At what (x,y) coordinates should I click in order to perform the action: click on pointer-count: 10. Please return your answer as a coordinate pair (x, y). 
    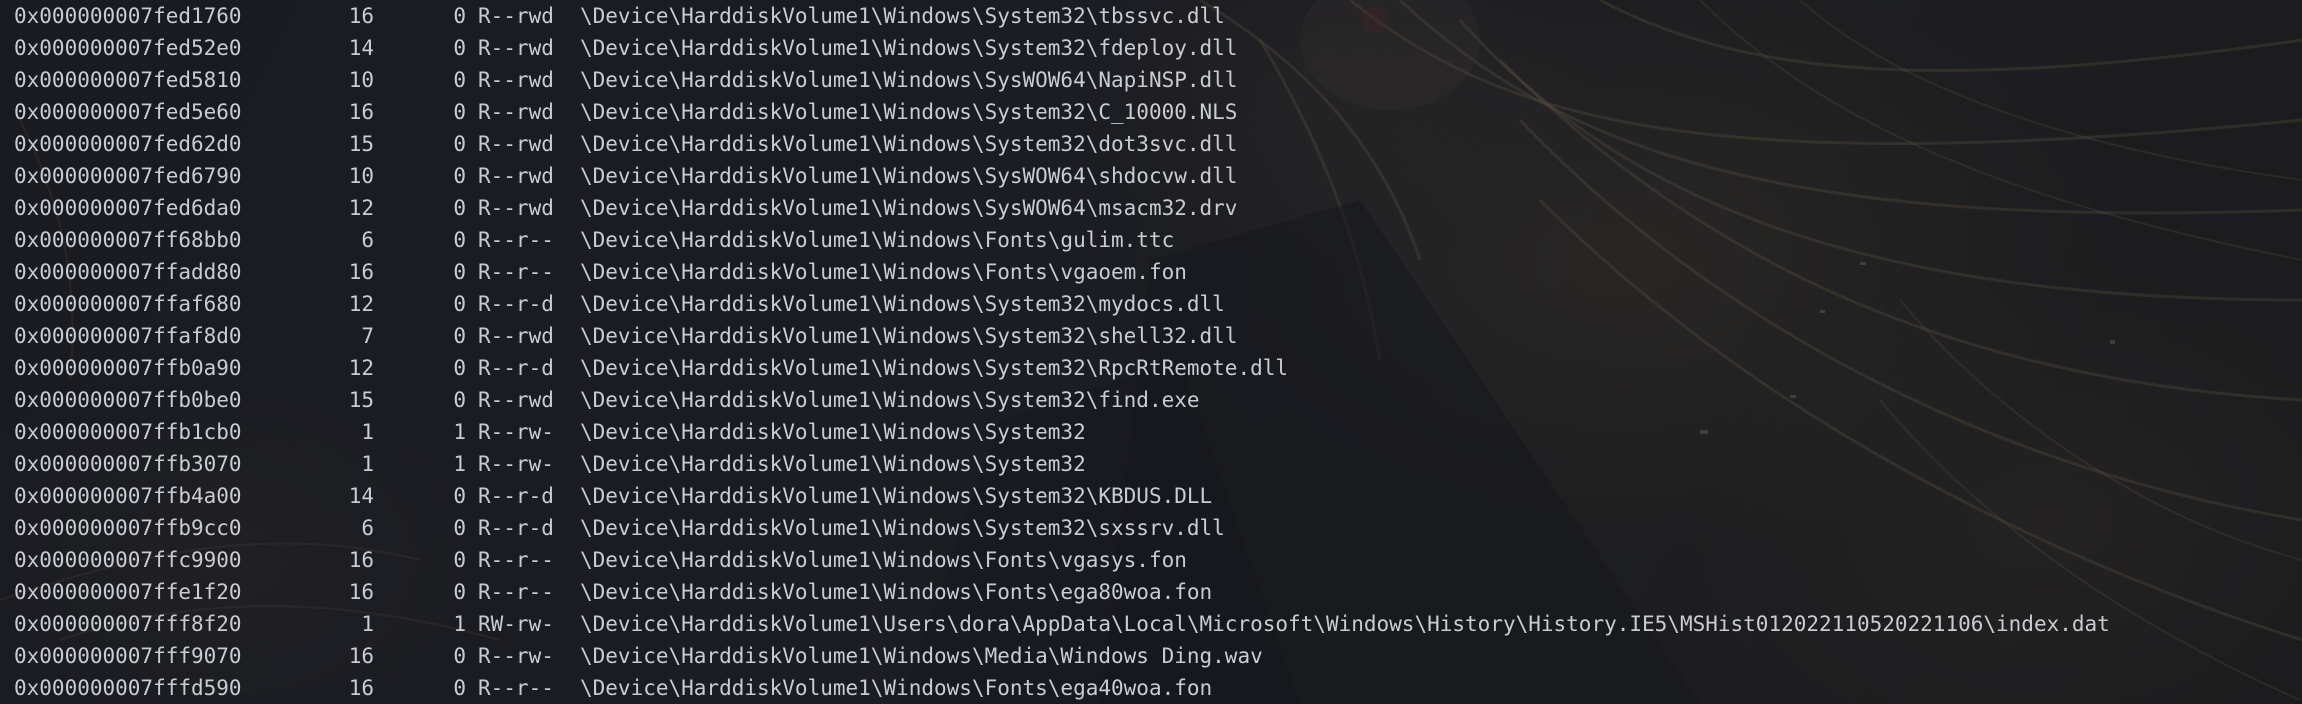
    Looking at the image, I should click on (361, 176).